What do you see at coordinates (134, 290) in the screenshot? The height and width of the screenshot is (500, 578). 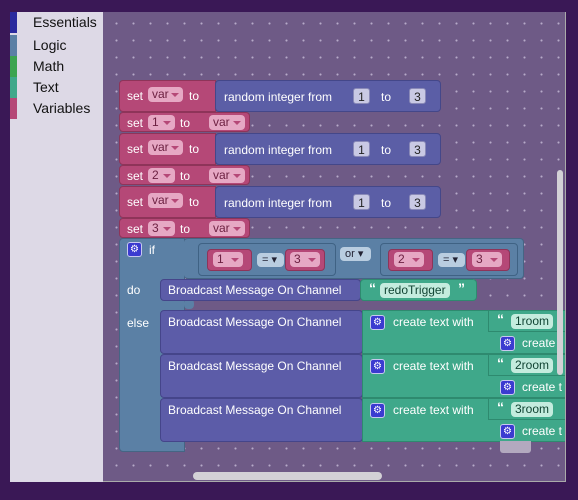 I see `do-label: do` at bounding box center [134, 290].